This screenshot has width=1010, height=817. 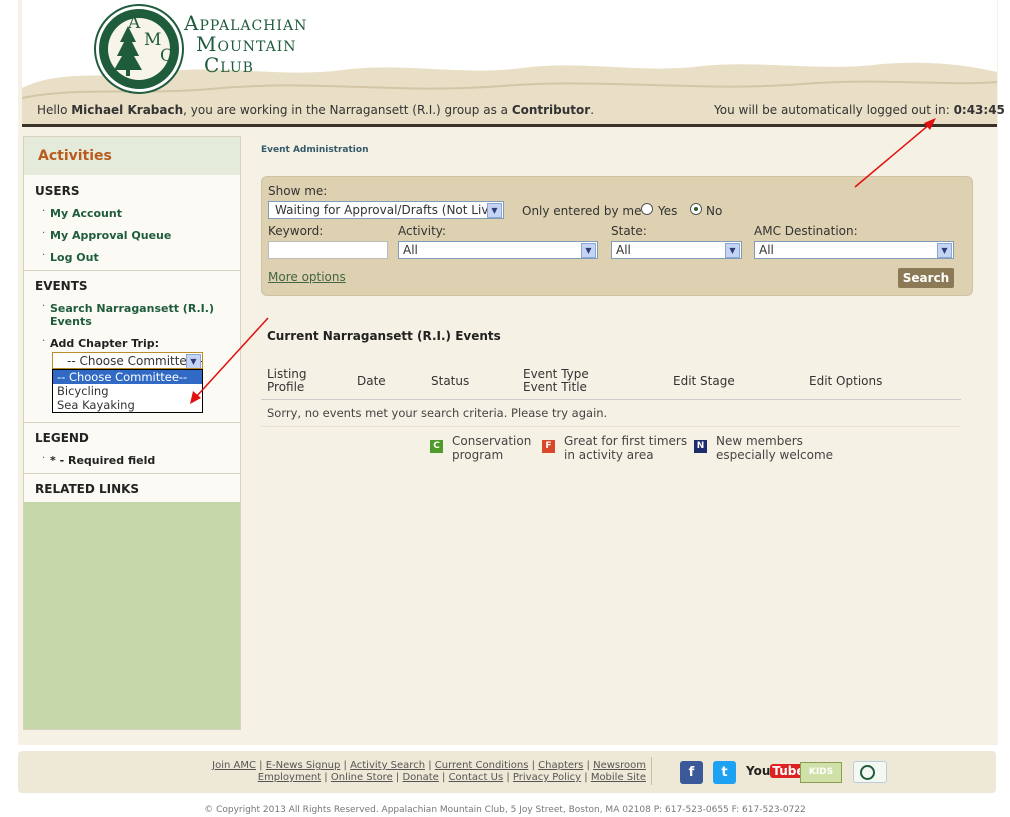 I want to click on current-conditions-link: Current Conditions, so click(x=482, y=765).